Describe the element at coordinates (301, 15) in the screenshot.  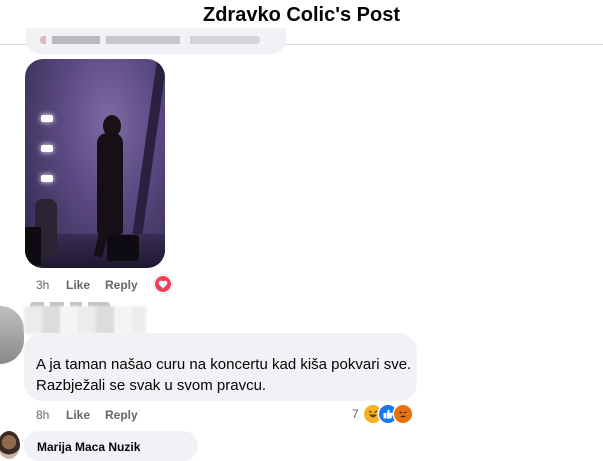
I see `page-title: Zdravko Colic's Post` at that location.